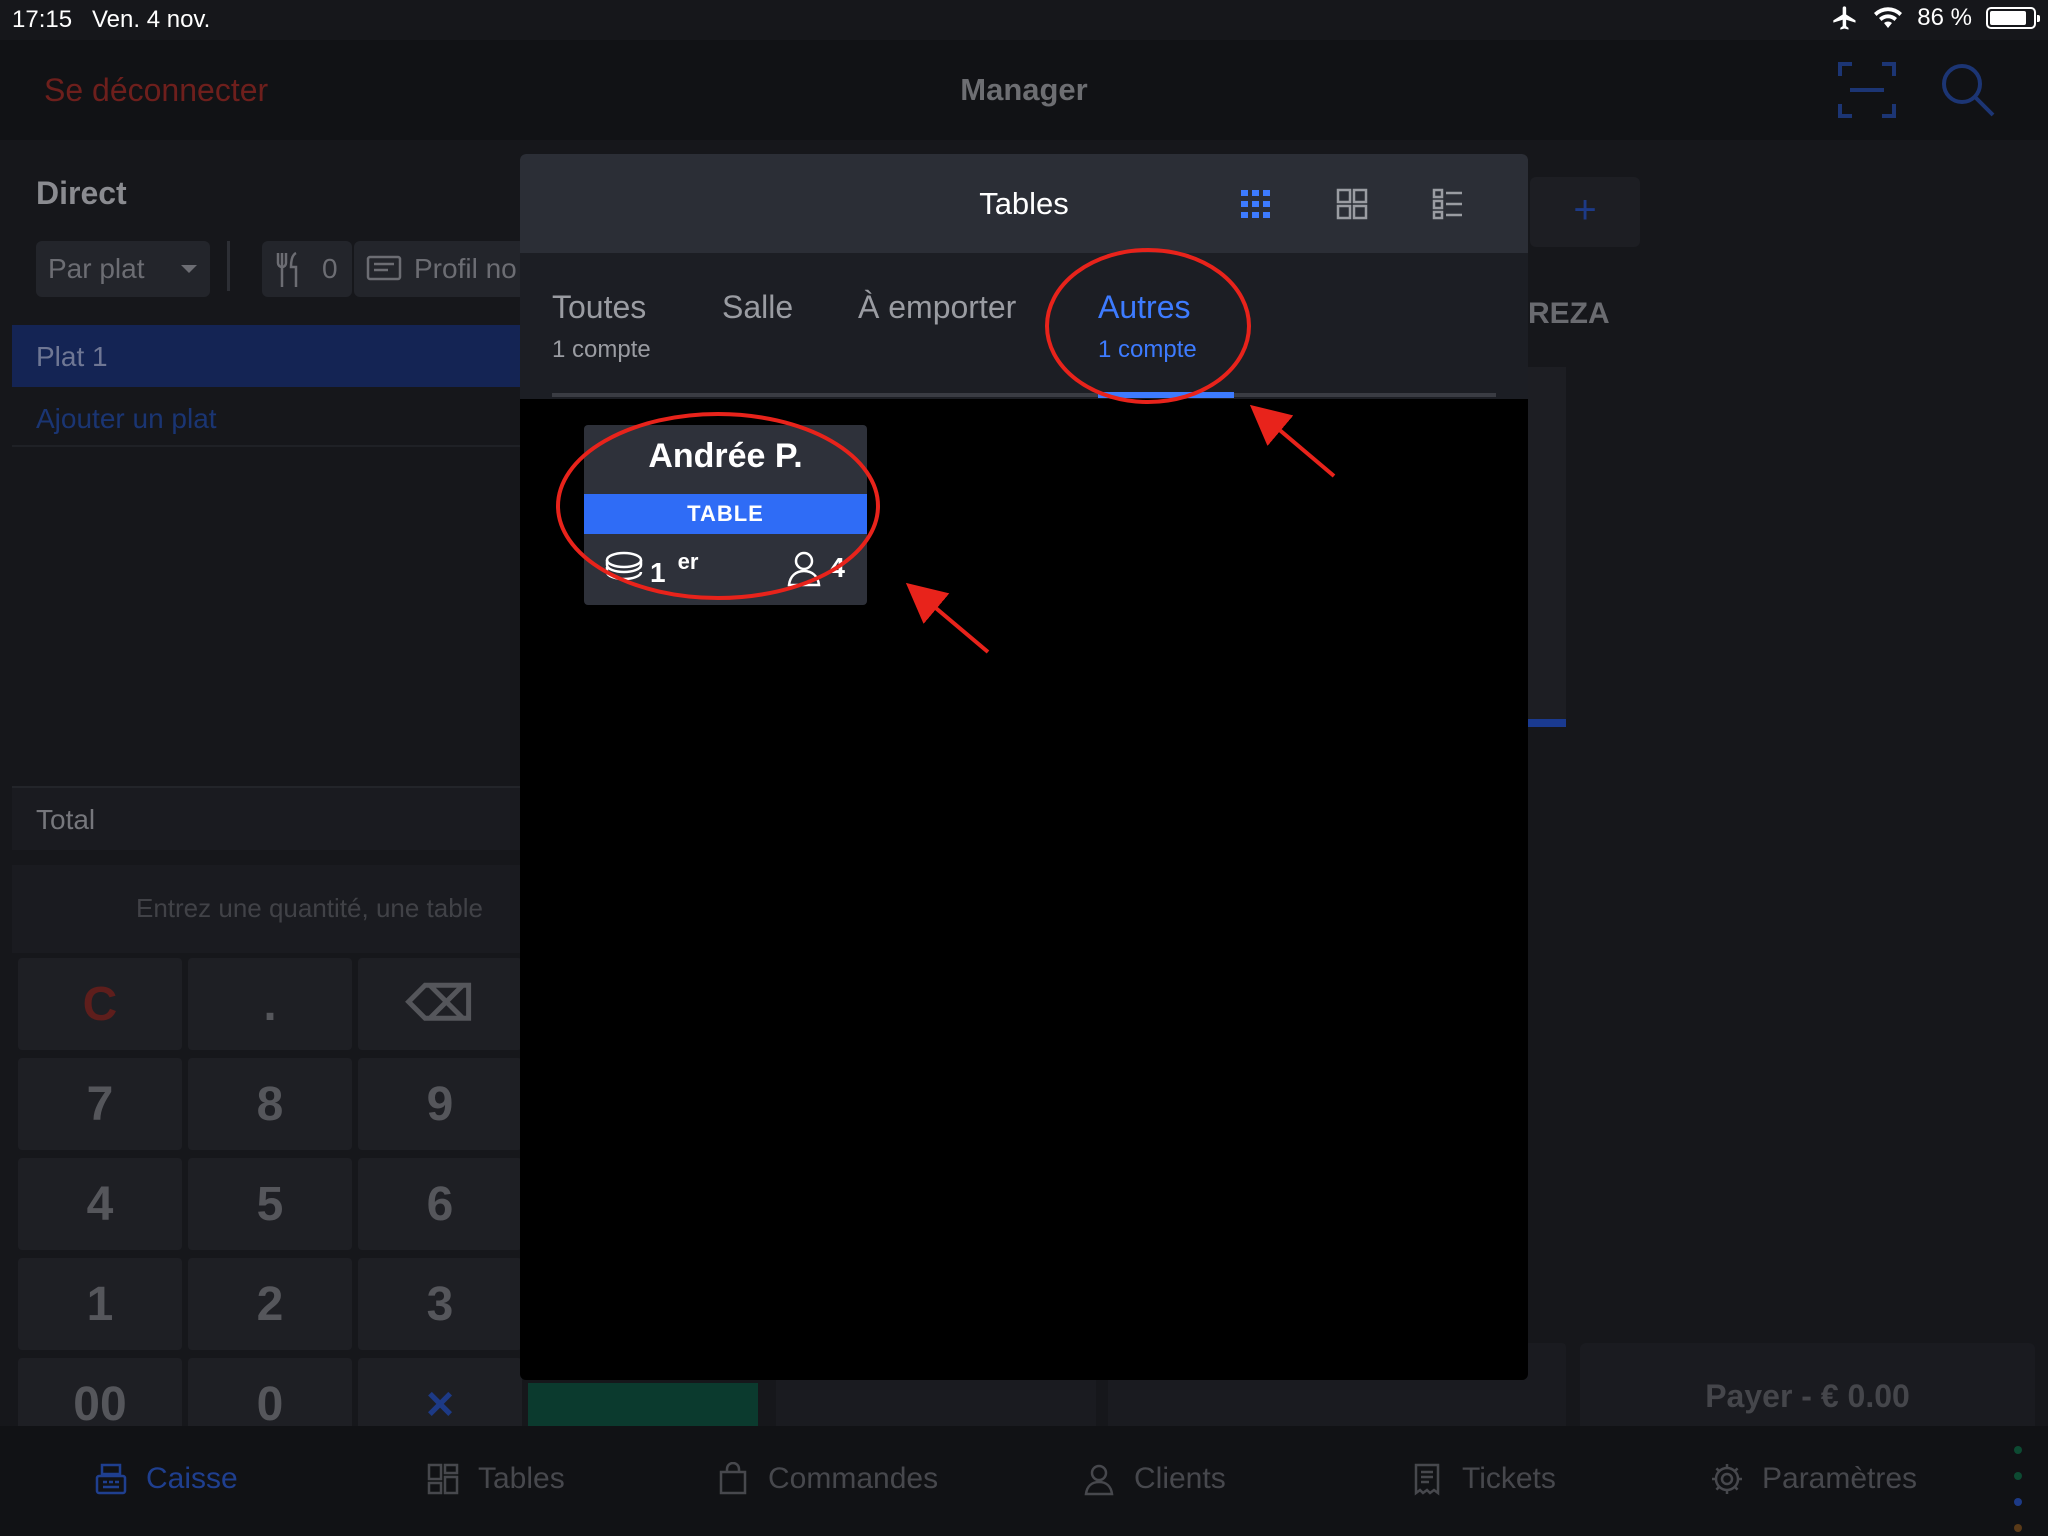  Describe the element at coordinates (100, 1304) in the screenshot. I see `key-1: 1` at that location.